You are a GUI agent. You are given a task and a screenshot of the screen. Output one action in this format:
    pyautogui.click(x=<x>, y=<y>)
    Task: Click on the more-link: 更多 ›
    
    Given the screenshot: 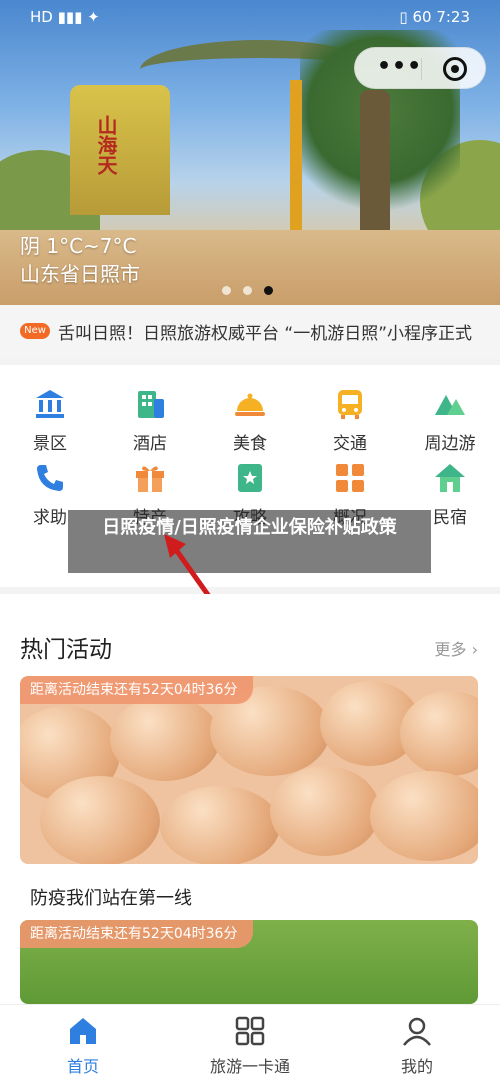 What is the action you would take?
    pyautogui.click(x=456, y=648)
    